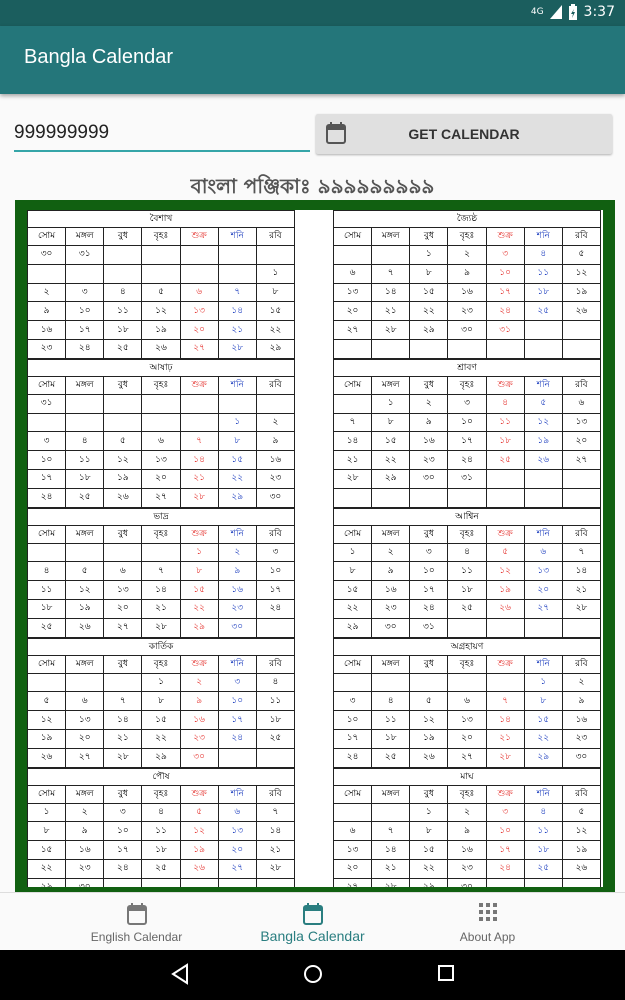 This screenshot has height=1000, width=625. Describe the element at coordinates (136, 922) in the screenshot. I see `nav-english-calendar: English Calendar` at that location.